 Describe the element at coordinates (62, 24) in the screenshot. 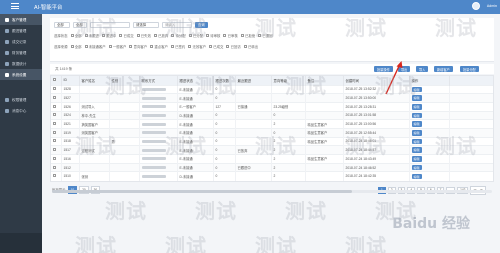

I see `scope-select: 全部` at that location.